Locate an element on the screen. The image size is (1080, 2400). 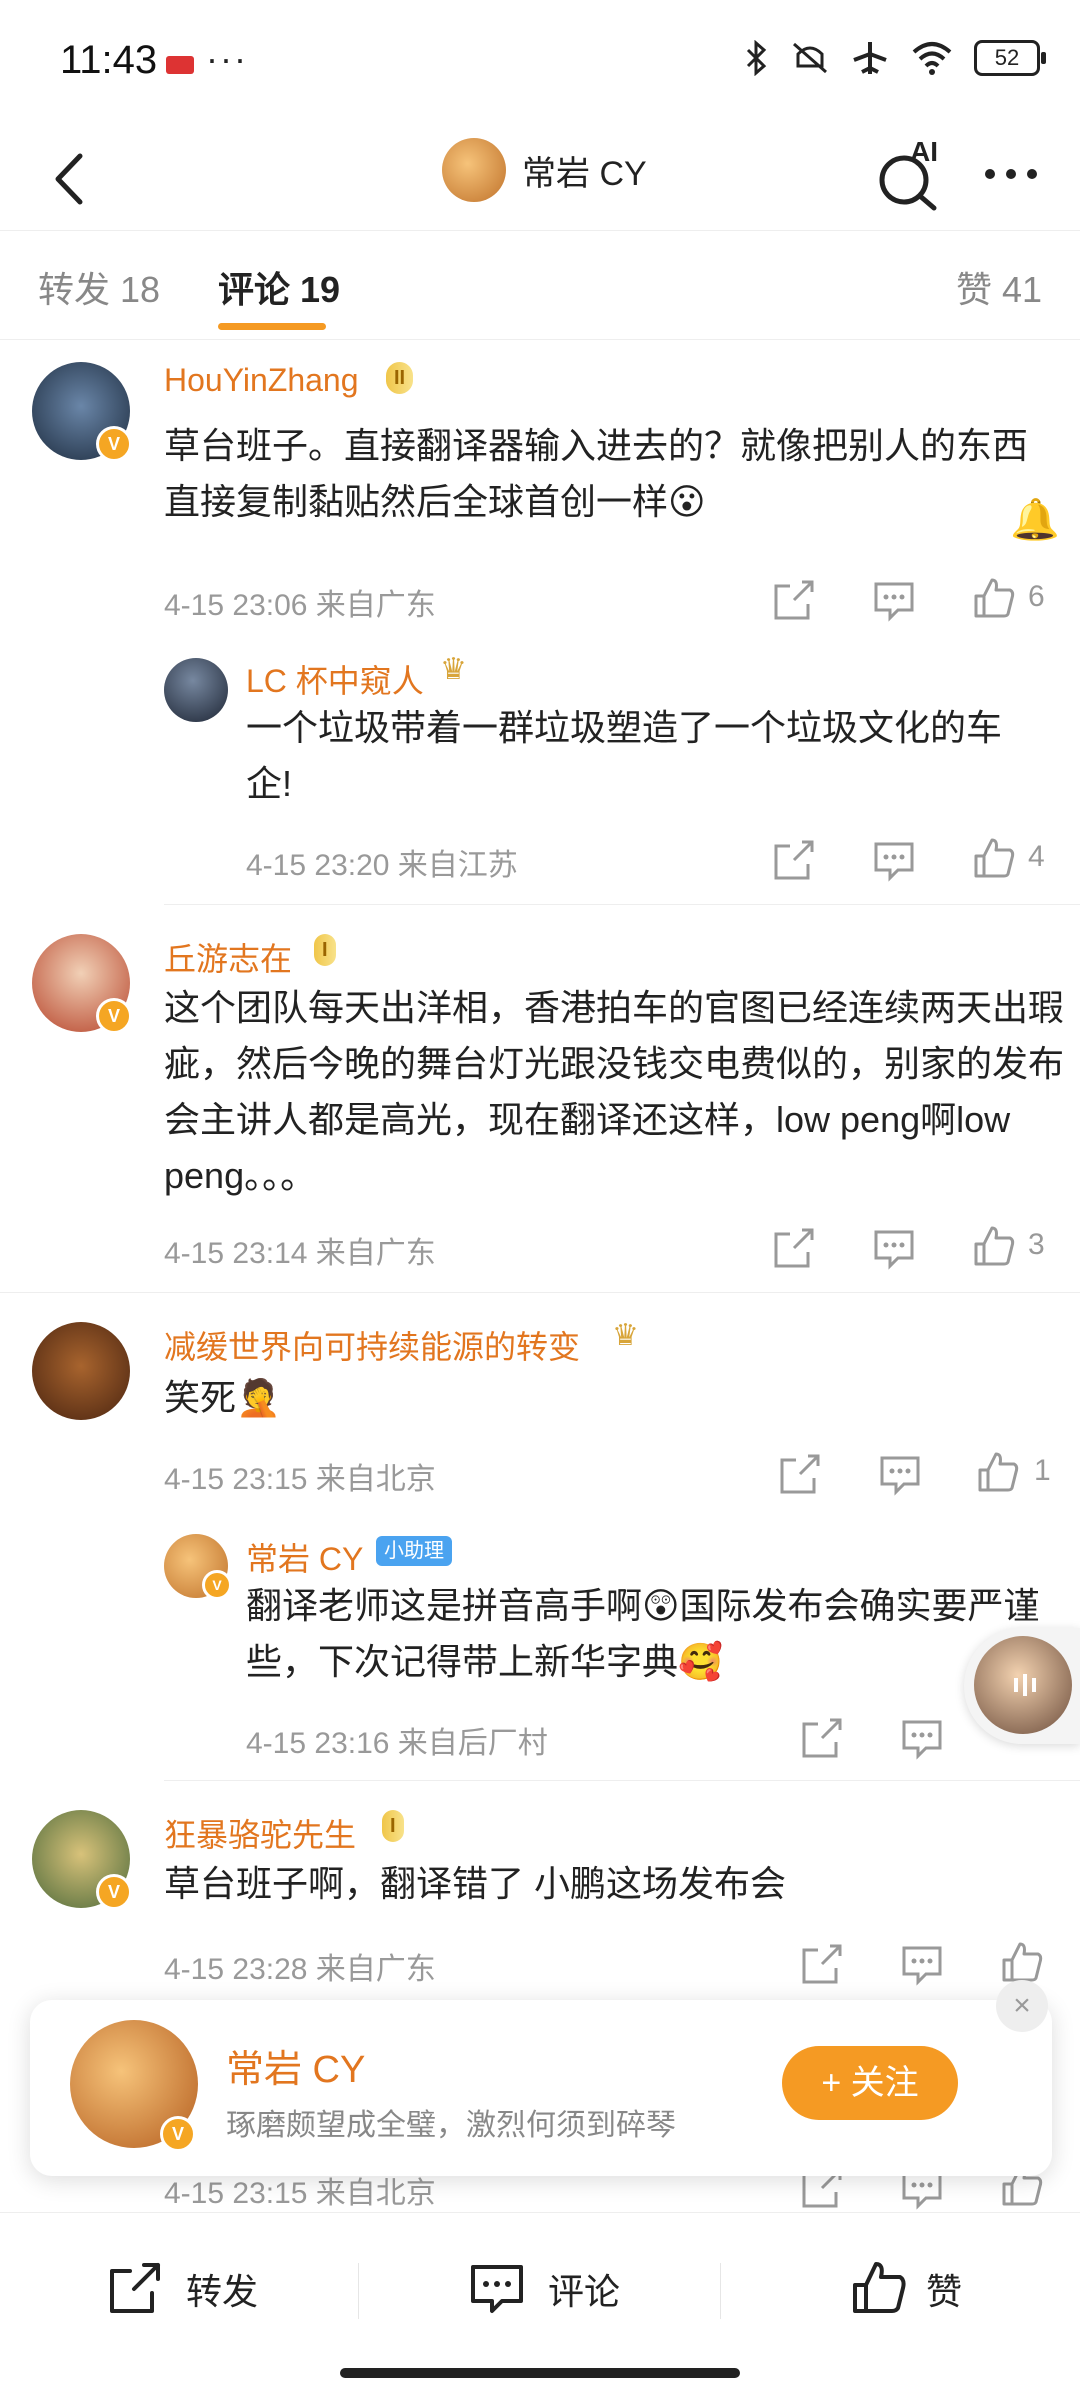
top-navigation-bar: 常岩 CY AI is located at coordinates (540, 180).